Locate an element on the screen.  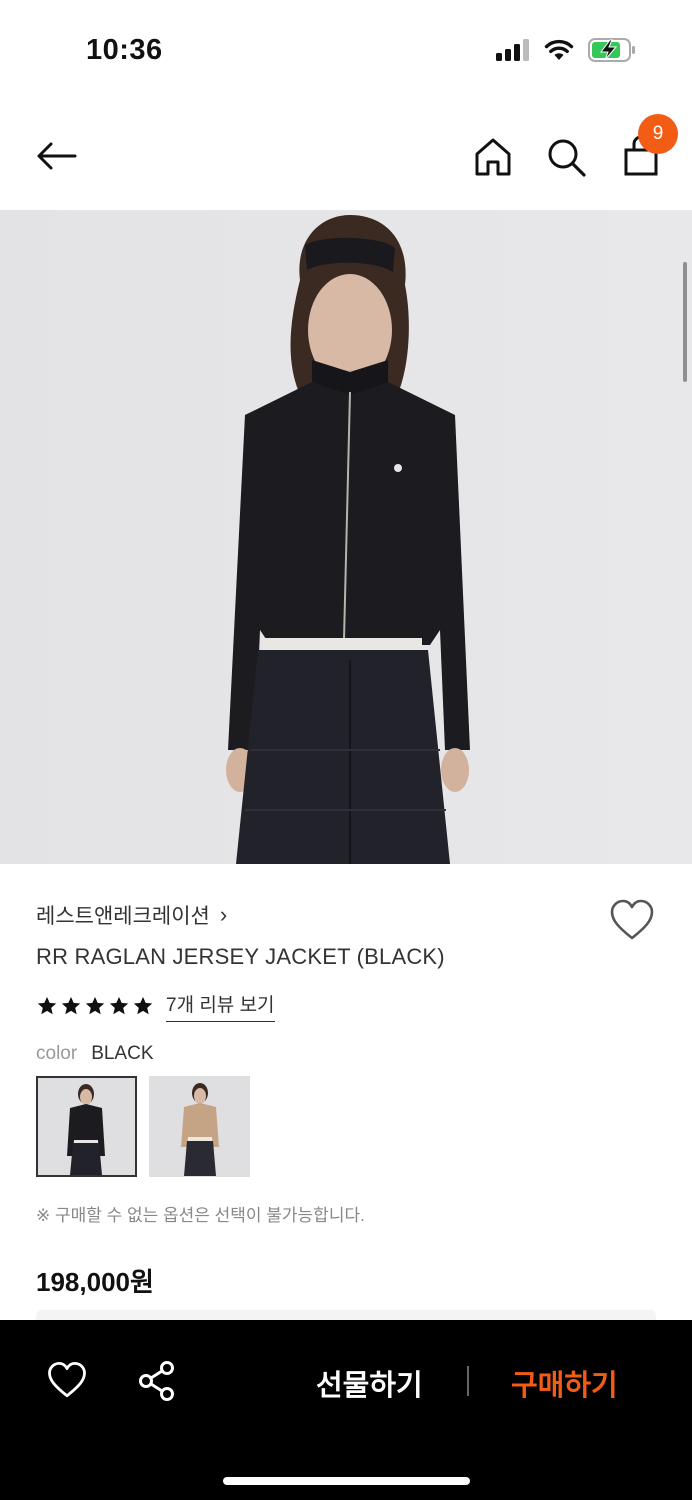
top-navigation is located at coordinates (346, 155).